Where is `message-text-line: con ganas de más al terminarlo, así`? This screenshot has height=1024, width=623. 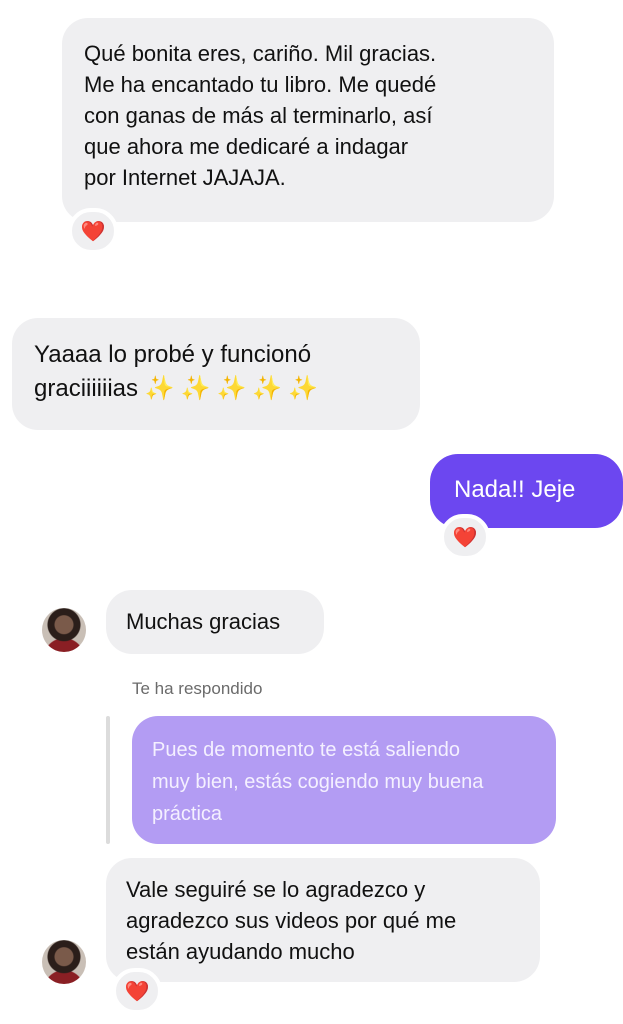 message-text-line: con ganas de más al terminarlo, así is located at coordinates (258, 115).